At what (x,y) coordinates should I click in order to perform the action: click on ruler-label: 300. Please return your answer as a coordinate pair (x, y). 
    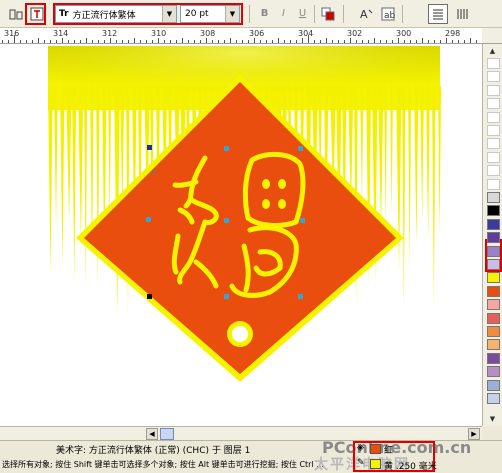
    Looking at the image, I should click on (404, 33).